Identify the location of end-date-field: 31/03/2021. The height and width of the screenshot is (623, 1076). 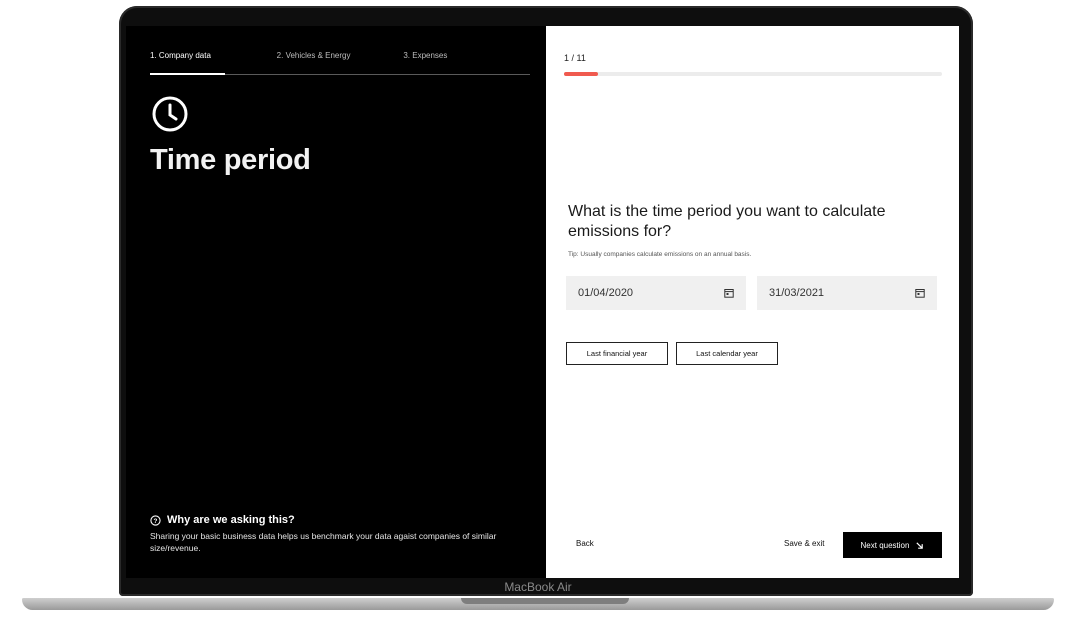
(847, 293).